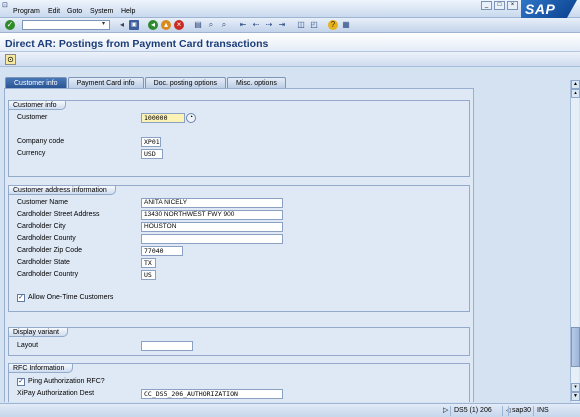  I want to click on previous-page-icon: ⇠, so click(256, 25).